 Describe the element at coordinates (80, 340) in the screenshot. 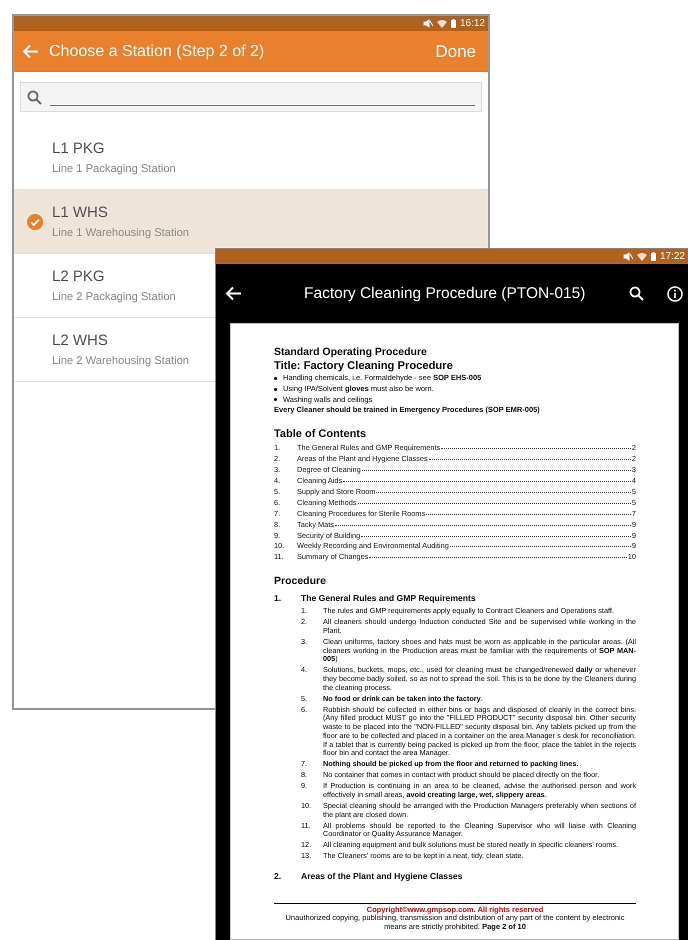

I see `station-code: L2 WHS` at that location.